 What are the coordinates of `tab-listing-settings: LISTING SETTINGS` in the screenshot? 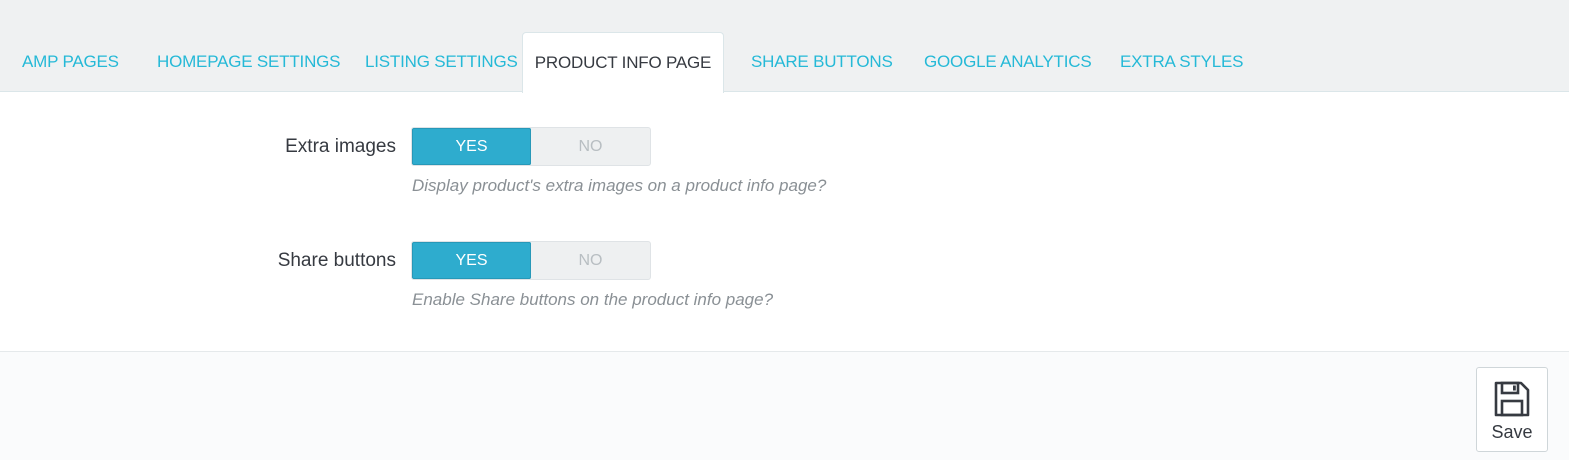 It's located at (441, 62).